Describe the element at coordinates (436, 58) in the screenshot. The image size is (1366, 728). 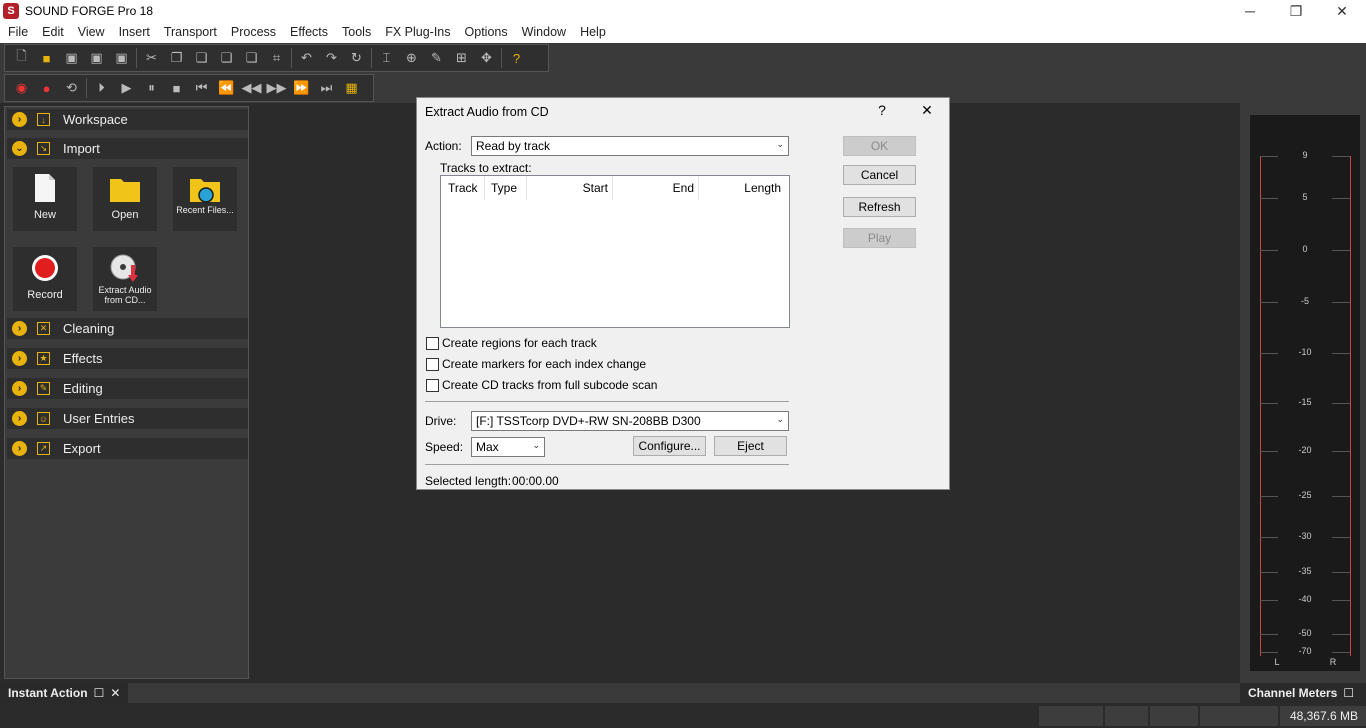
I see `pencil-tool-icon: ✎` at that location.